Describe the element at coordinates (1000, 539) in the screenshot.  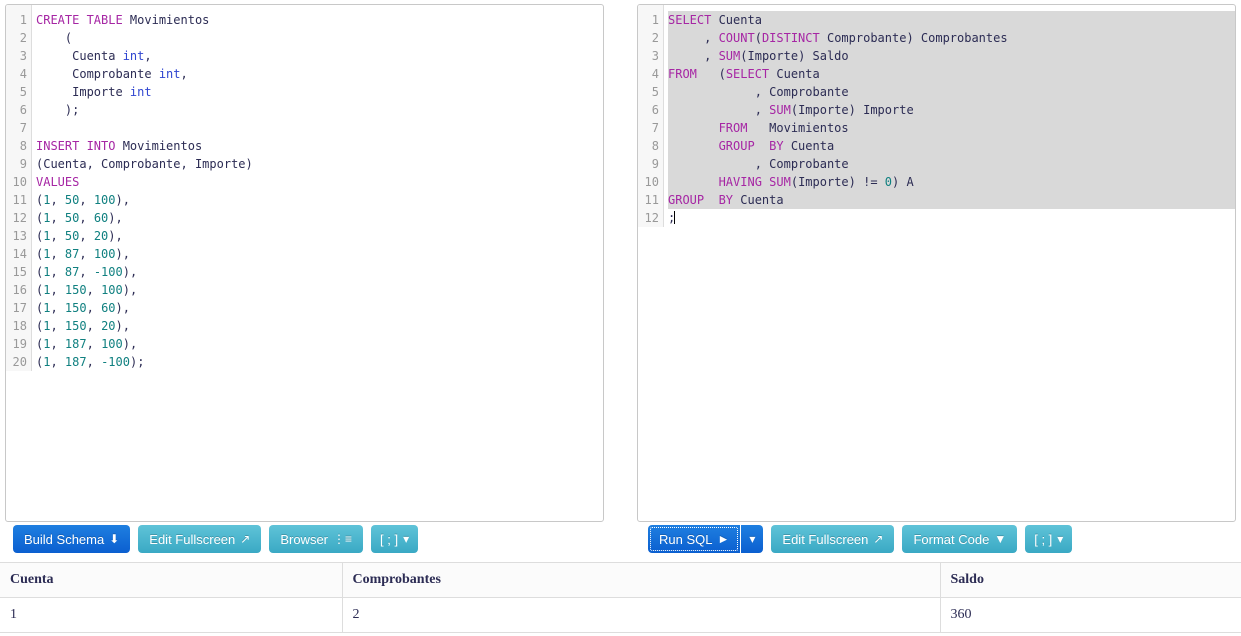
I see `filter-caret-icon: ▼` at that location.